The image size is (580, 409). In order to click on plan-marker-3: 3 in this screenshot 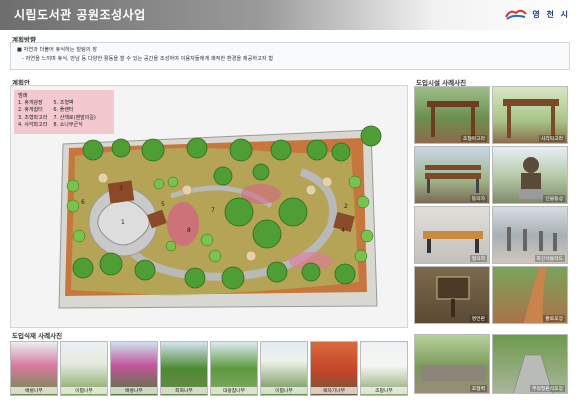, I will do `click(121, 188)`.